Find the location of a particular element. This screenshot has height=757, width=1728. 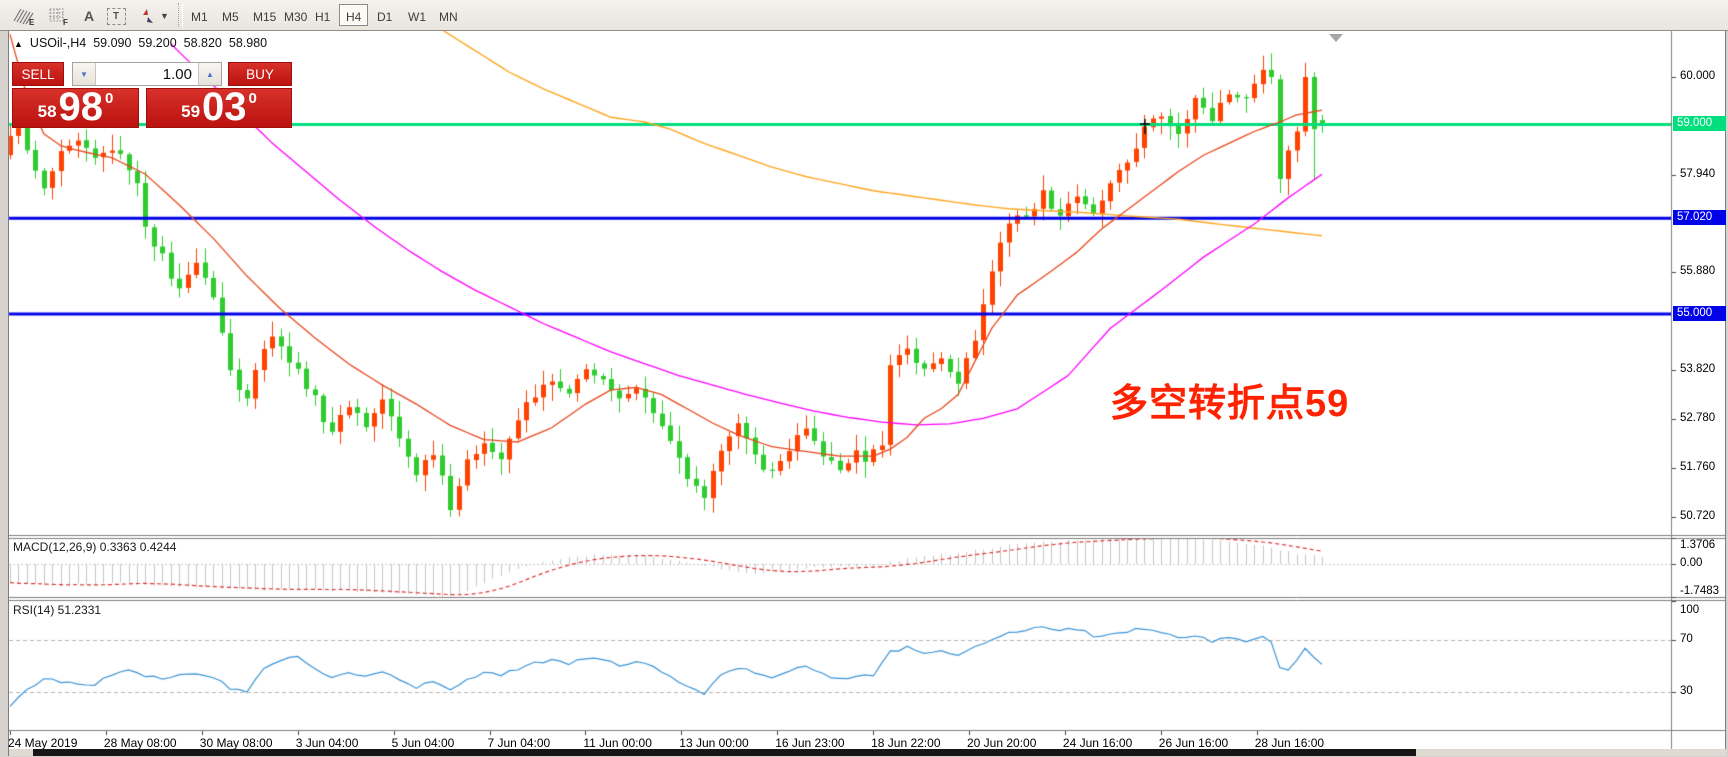

timeframe-button-m15: M15 is located at coordinates (261, 15).